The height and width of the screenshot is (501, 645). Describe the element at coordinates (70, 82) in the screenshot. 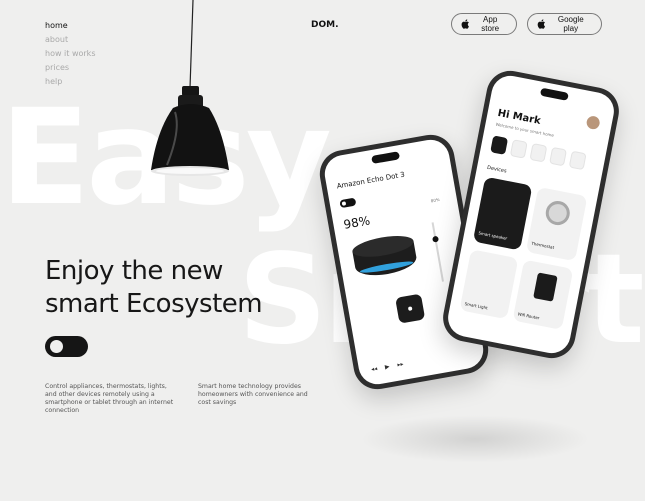

I see `nav-help: help` at that location.